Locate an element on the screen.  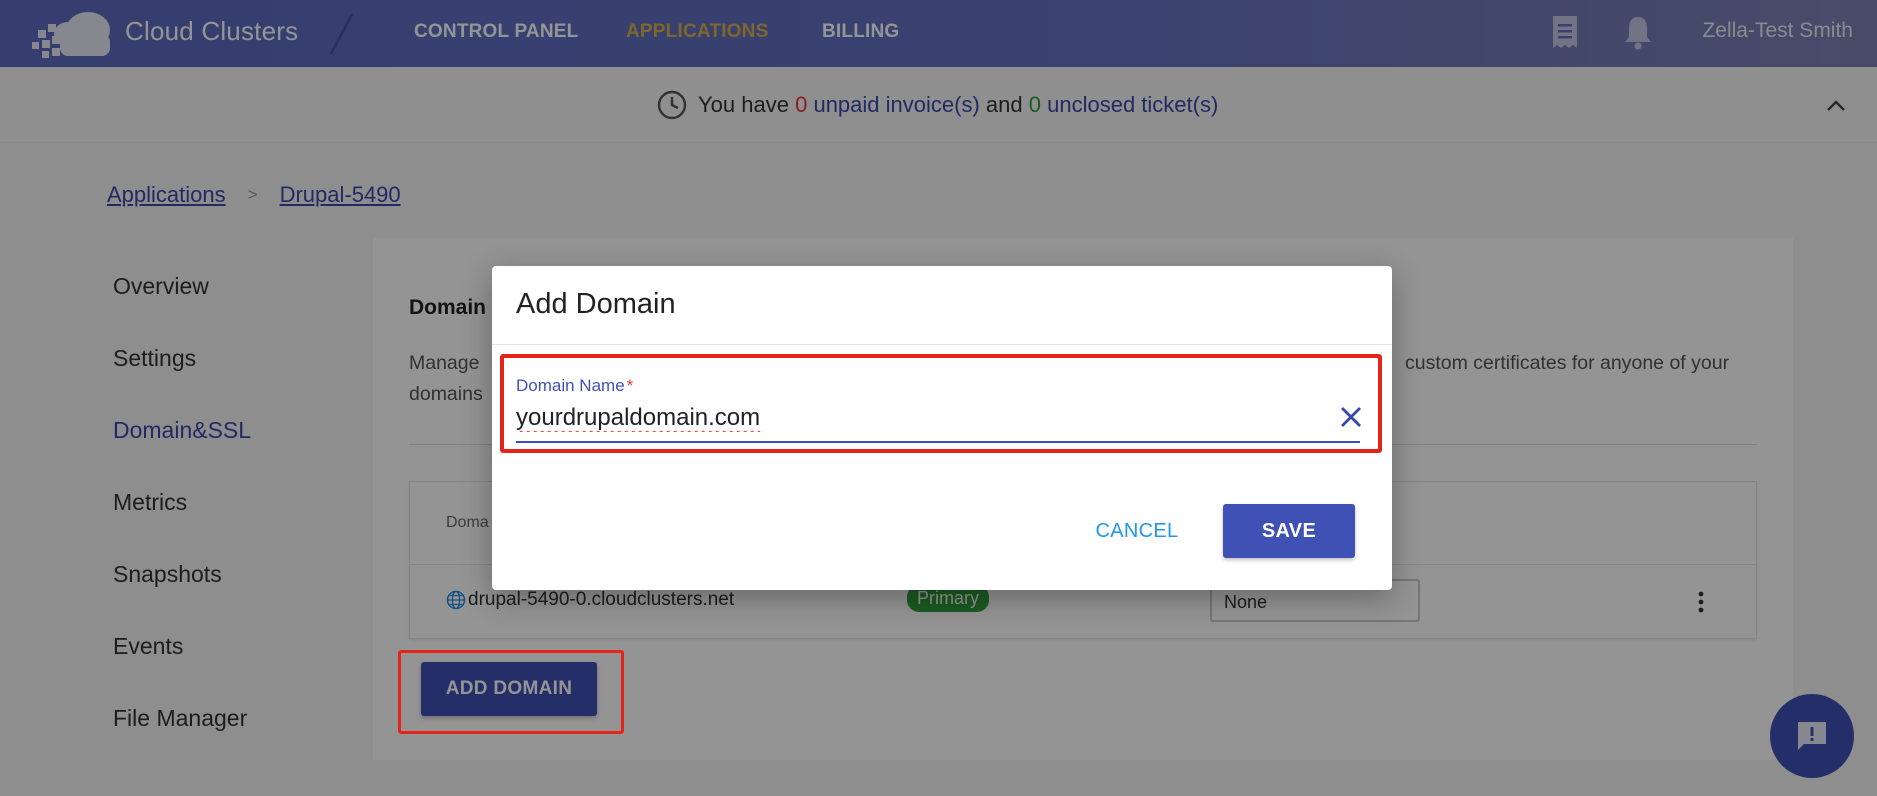
dialog-title: Add Domain is located at coordinates (596, 304).